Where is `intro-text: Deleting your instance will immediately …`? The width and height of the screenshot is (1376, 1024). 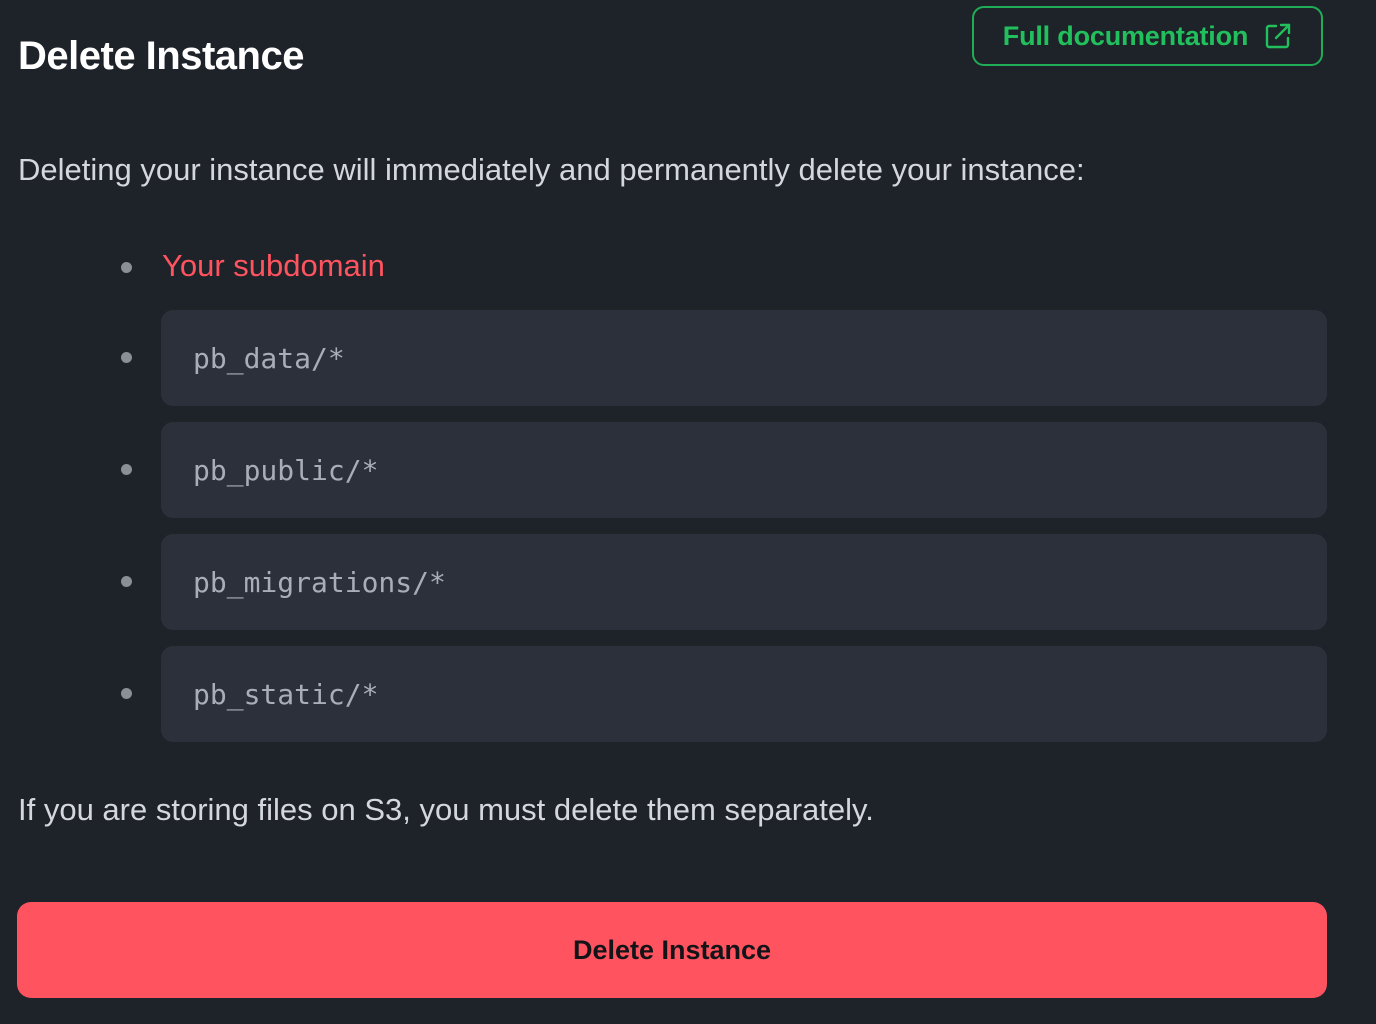 intro-text: Deleting your instance will immediately … is located at coordinates (551, 169).